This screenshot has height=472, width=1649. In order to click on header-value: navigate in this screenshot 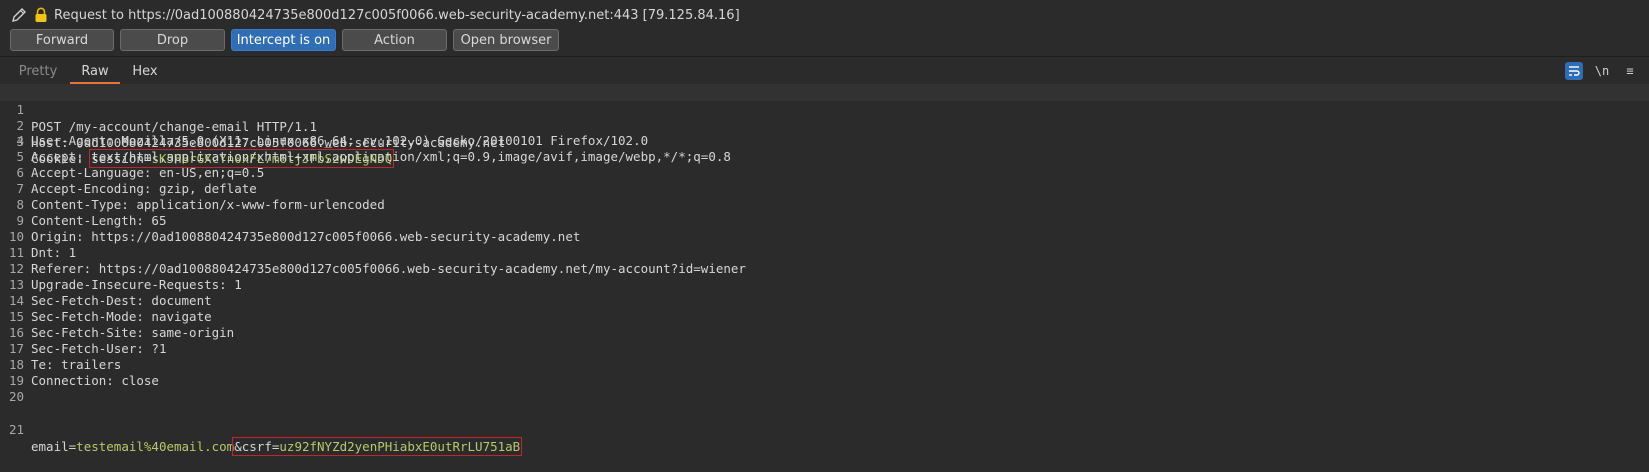, I will do `click(177, 316)`.